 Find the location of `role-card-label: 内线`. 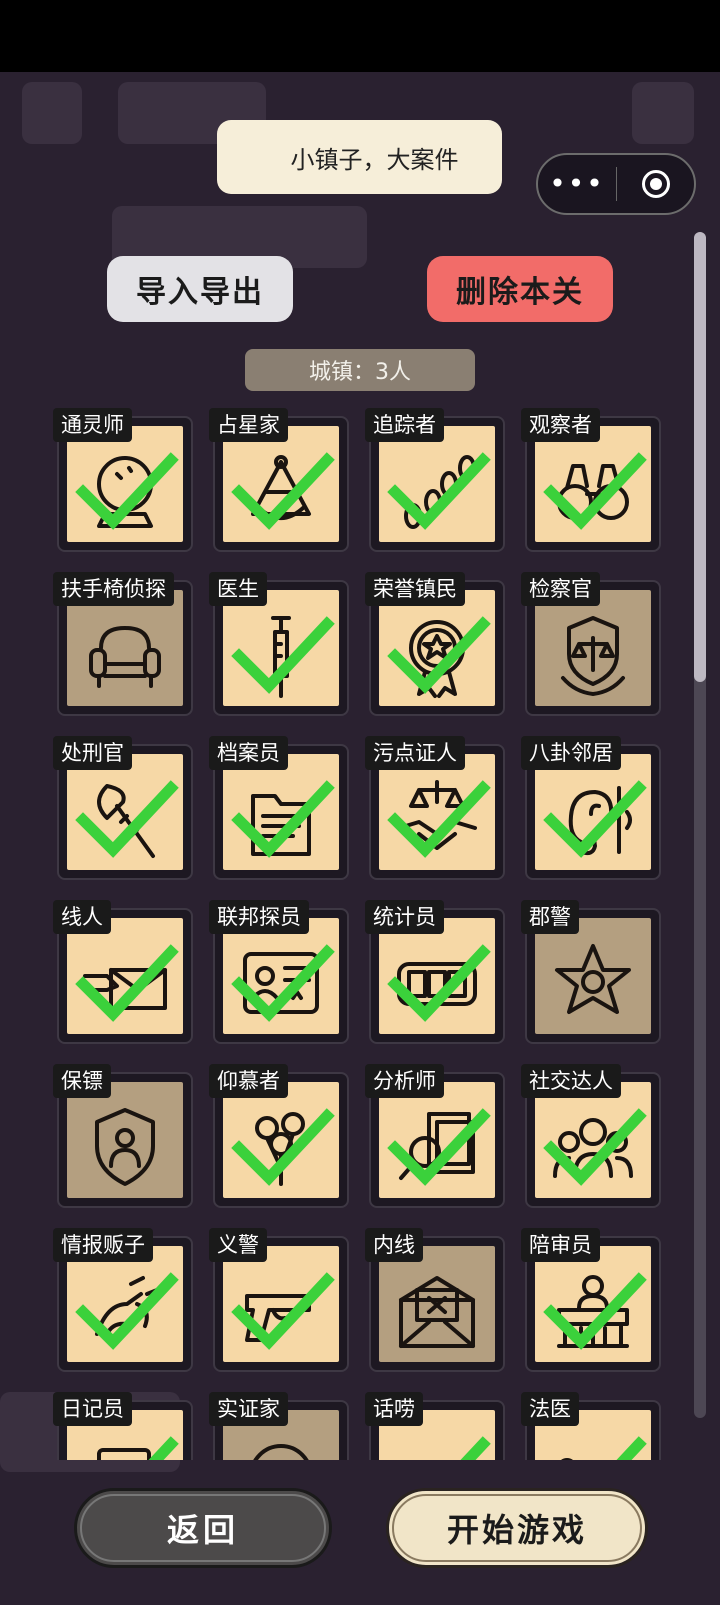

role-card-label: 内线 is located at coordinates (394, 1245).